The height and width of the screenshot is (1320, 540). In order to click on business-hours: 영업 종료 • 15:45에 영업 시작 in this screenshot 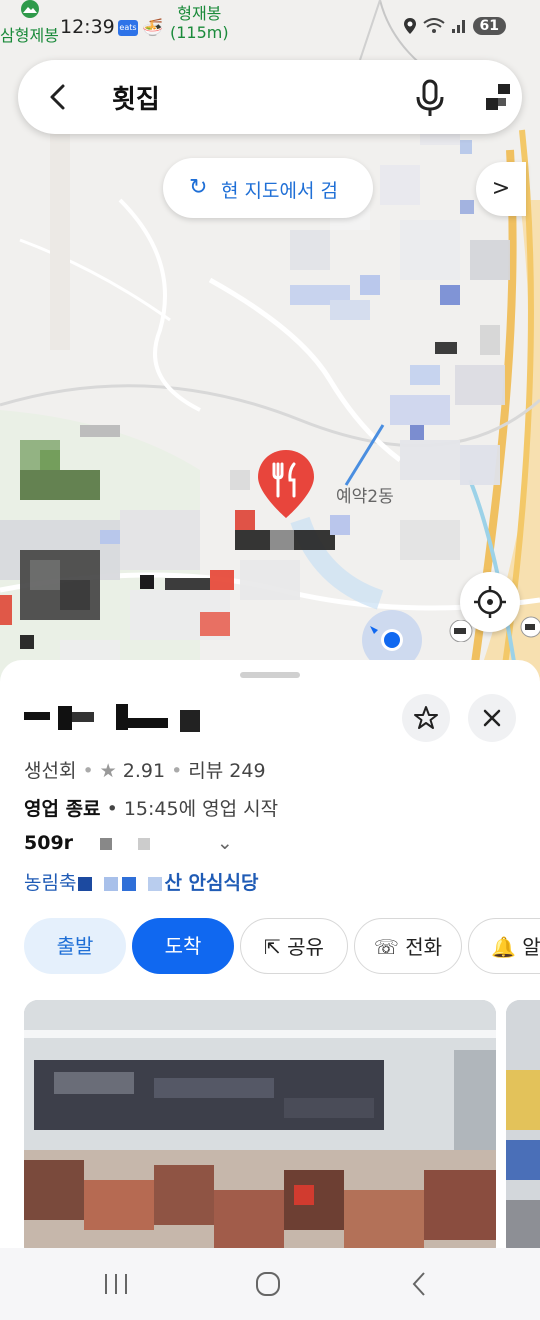, I will do `click(151, 807)`.